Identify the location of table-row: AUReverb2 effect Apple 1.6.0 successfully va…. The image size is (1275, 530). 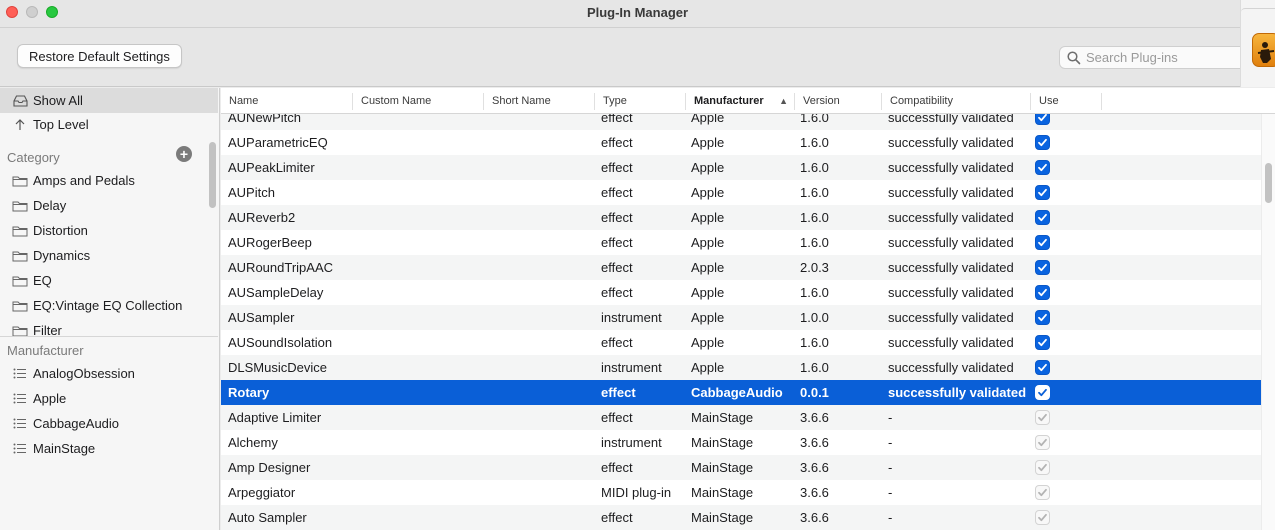
(741, 217).